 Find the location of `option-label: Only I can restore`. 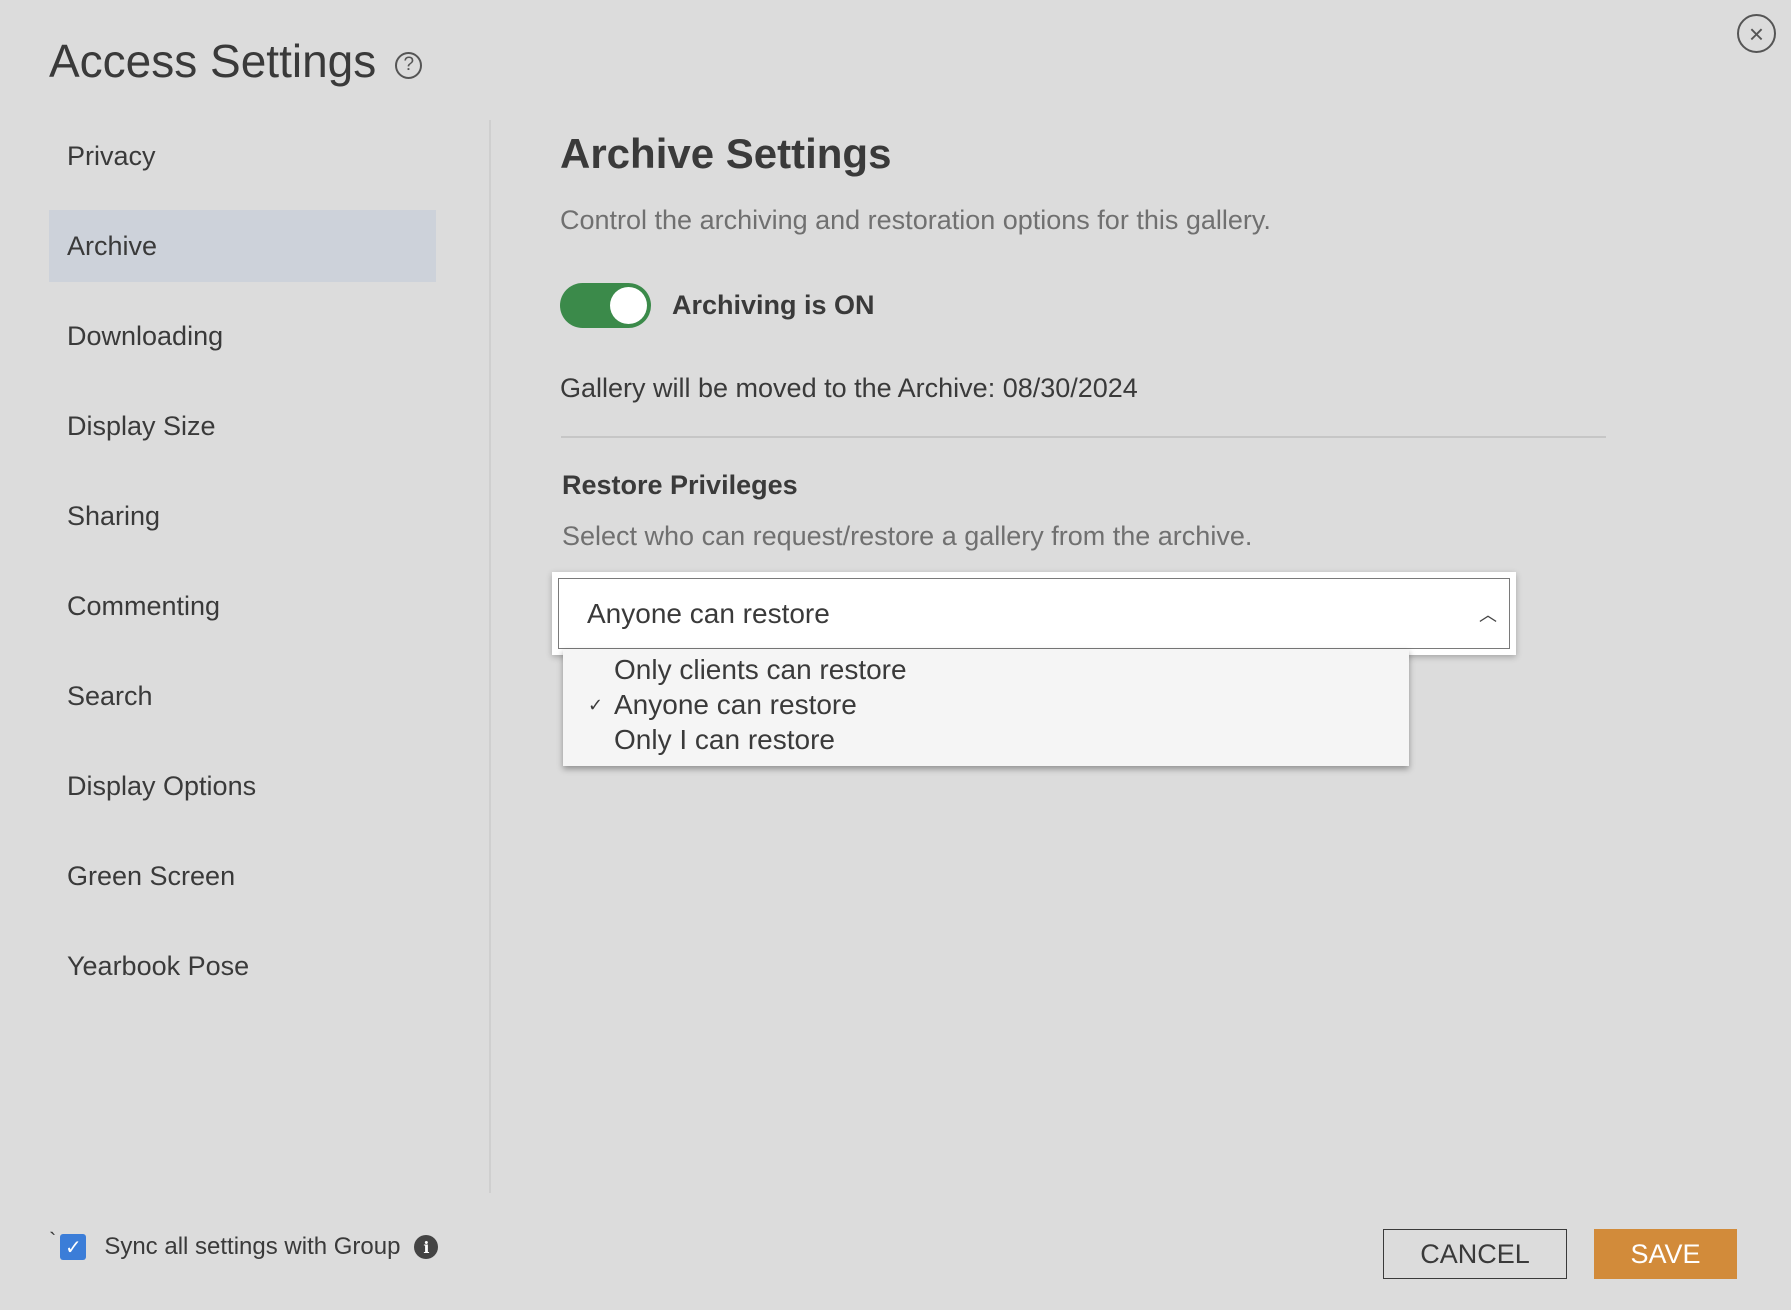

option-label: Only I can restore is located at coordinates (724, 739).